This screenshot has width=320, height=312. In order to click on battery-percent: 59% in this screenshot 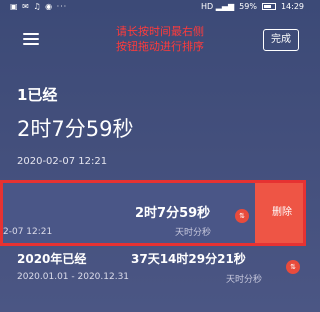, I will do `click(248, 6)`.